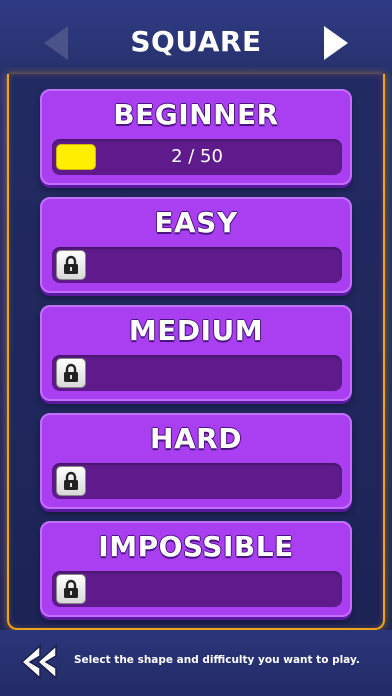 The width and height of the screenshot is (392, 696). What do you see at coordinates (196, 137) in the screenshot?
I see `difficulty-card-beginner: BEGINNER 2 / 50` at bounding box center [196, 137].